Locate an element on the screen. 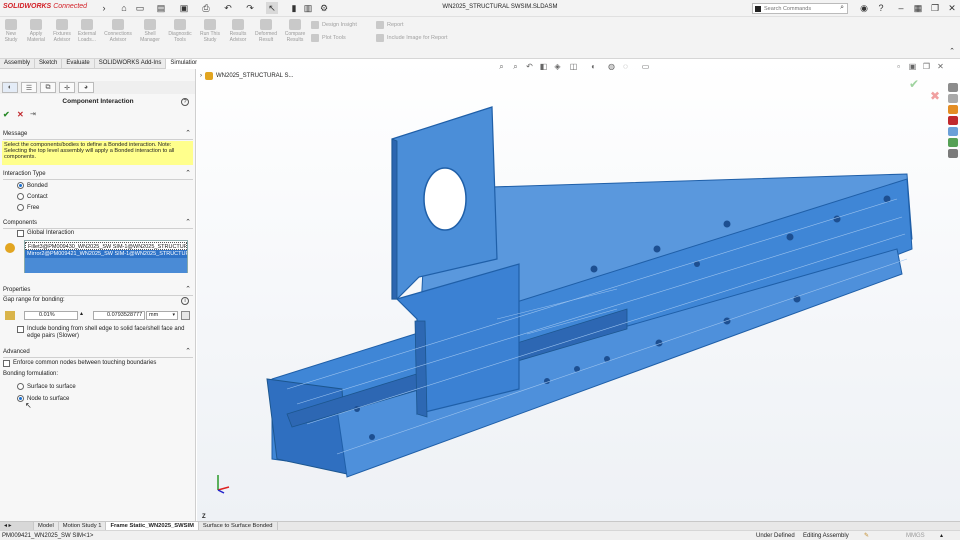 Image resolution: width=960 pixels, height=540 pixels. solidworks-resources-icon is located at coordinates (953, 87).